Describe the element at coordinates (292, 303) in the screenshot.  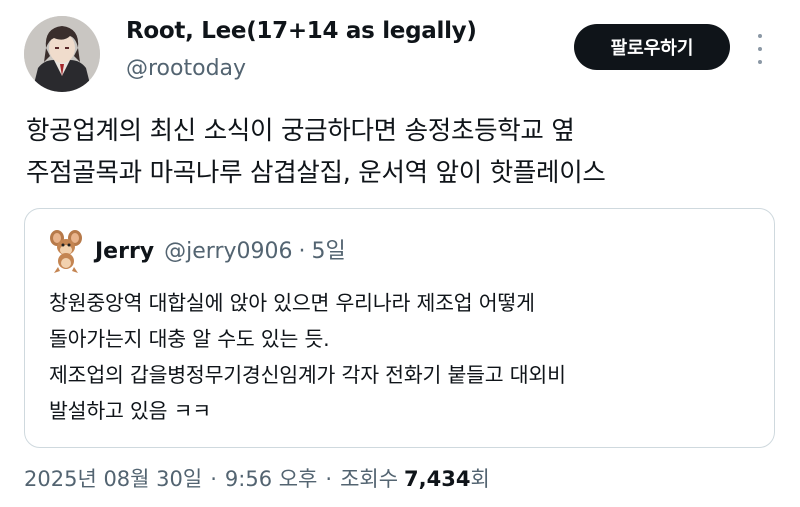
I see `quoted-text-line: 창원중앙역 대합실에 앉아 있으면 우리나라 제조업 어떻게` at that location.